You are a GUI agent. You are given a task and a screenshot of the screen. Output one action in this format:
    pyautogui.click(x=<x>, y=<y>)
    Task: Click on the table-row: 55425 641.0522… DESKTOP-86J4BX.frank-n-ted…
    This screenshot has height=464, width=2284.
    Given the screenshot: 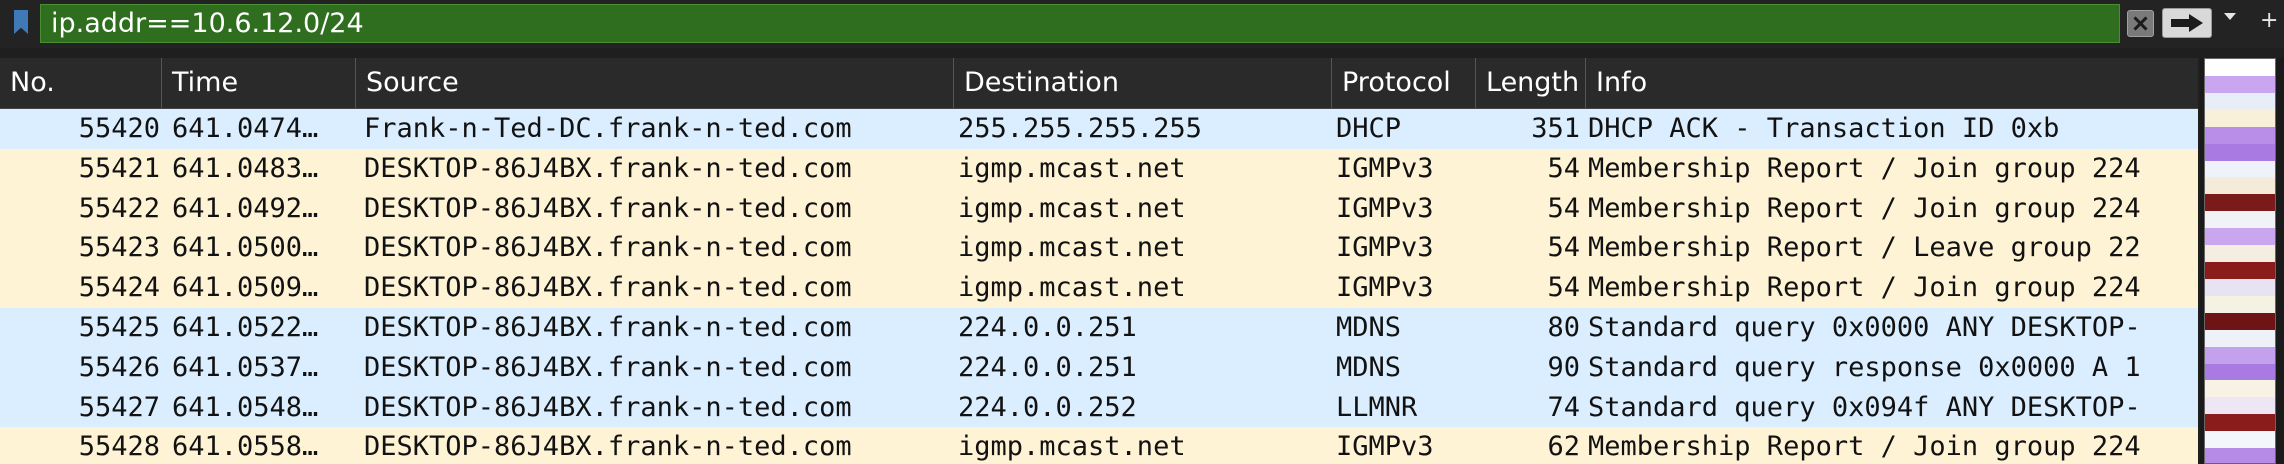 What is the action you would take?
    pyautogui.click(x=1099, y=327)
    